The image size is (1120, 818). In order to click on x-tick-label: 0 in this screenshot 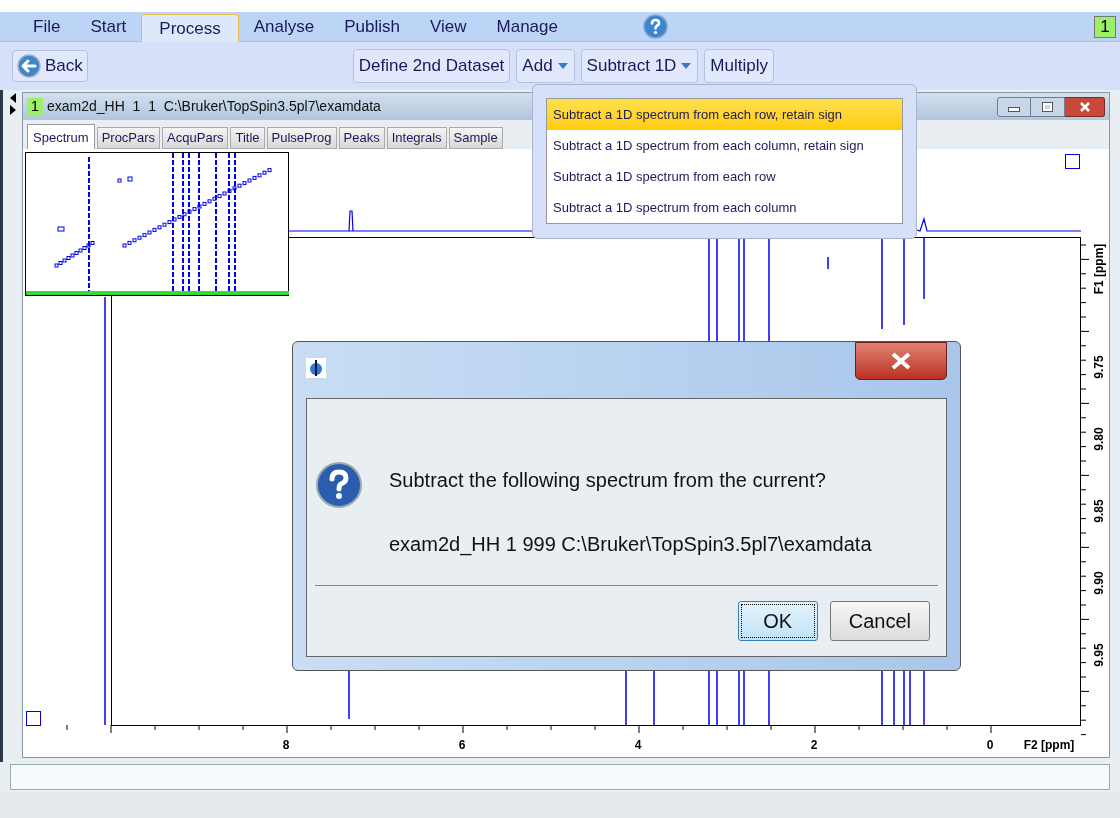, I will do `click(990, 745)`.